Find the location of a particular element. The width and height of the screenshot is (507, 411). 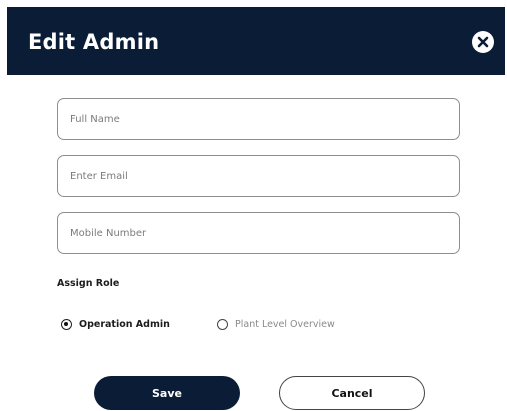

full-name-field is located at coordinates (258, 119).